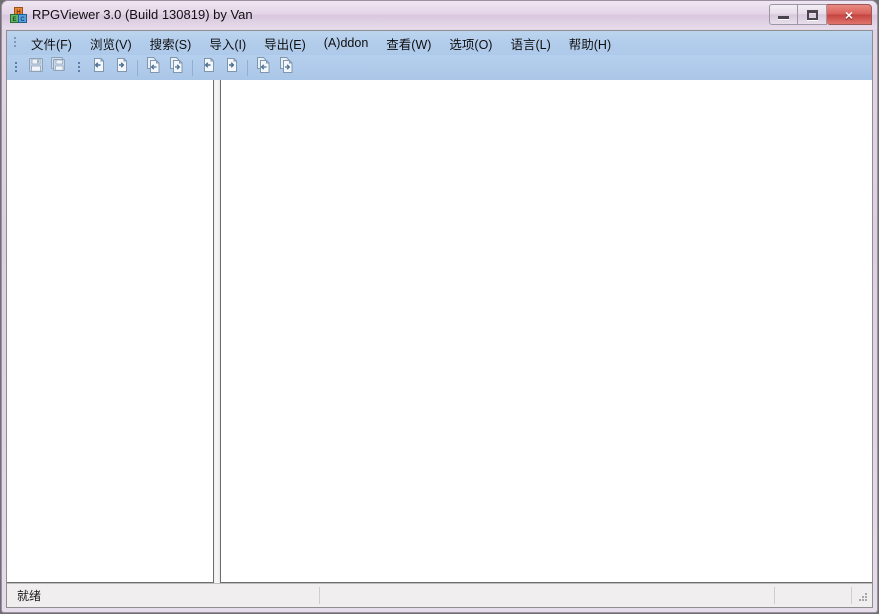 Image resolution: width=879 pixels, height=614 pixels. What do you see at coordinates (51, 43) in the screenshot?
I see `menu-file: 文件(F)` at bounding box center [51, 43].